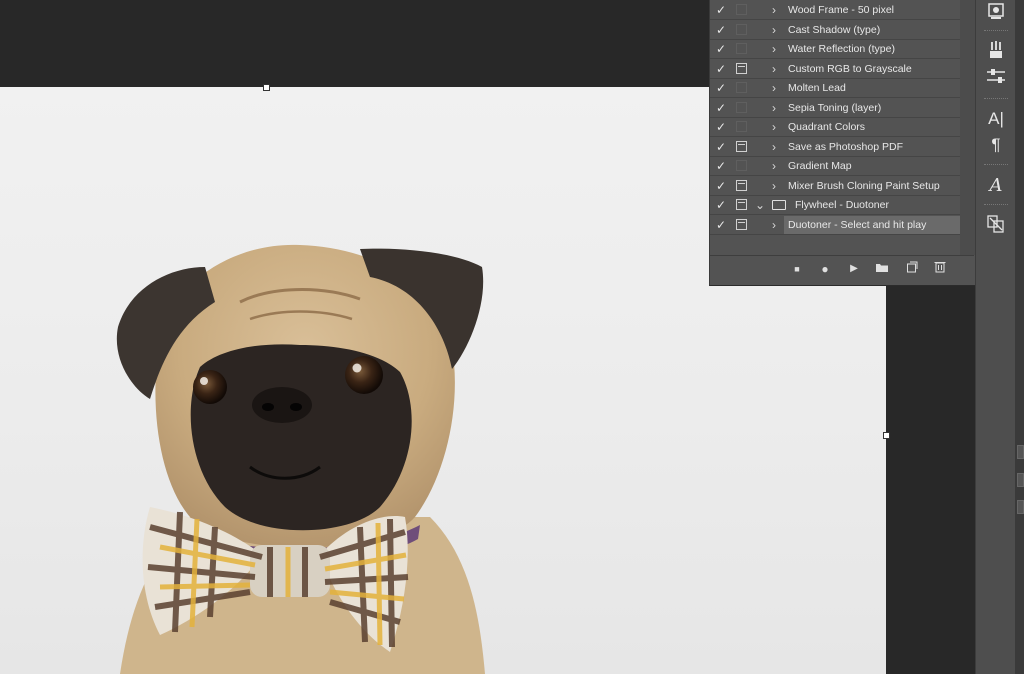 The image size is (1024, 674). Describe the element at coordinates (827, 127) in the screenshot. I see `action-label: Quadrant Colors` at that location.